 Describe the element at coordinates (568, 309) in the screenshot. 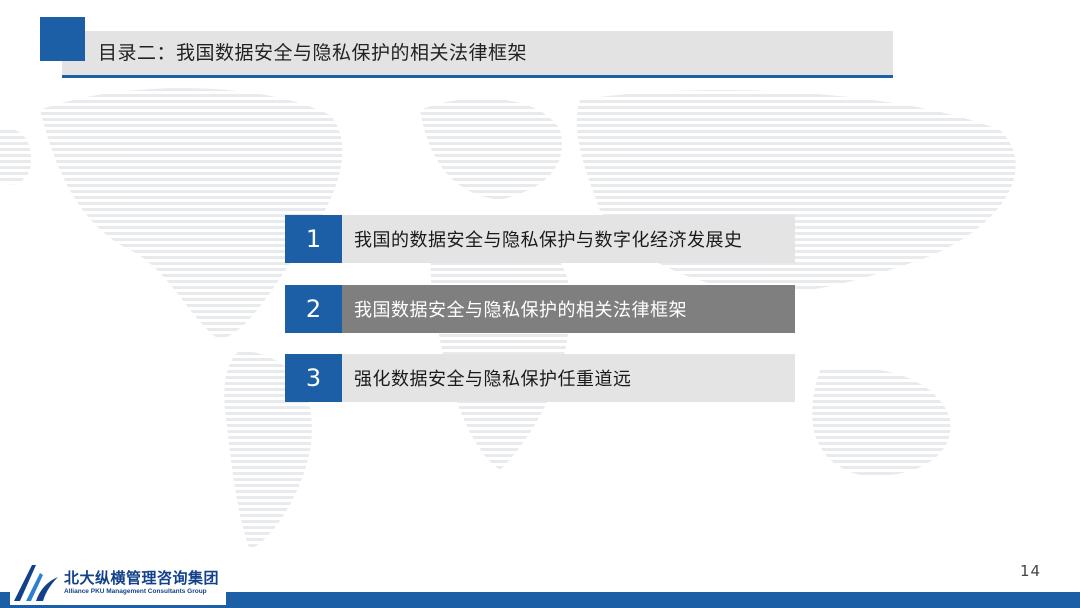

I see `agenda-label: 我国数据安全与隐私保护的相关法律框架` at that location.